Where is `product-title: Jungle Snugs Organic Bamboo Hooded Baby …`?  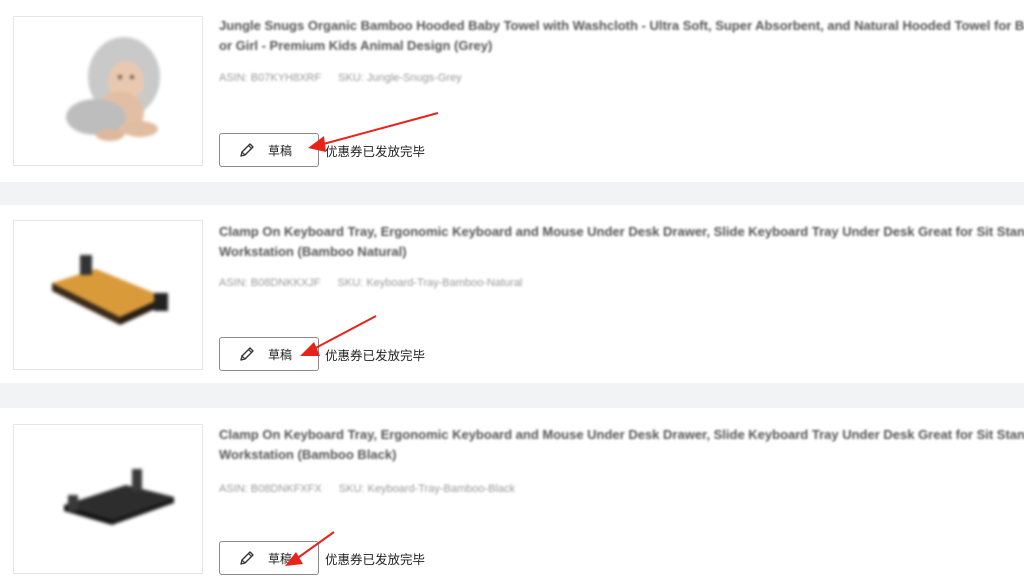 product-title: Jungle Snugs Organic Bamboo Hooded Baby … is located at coordinates (621, 36).